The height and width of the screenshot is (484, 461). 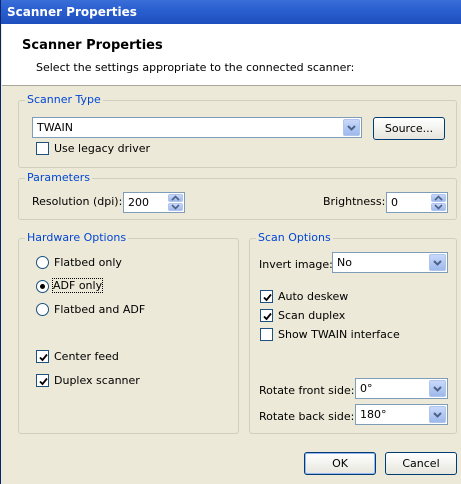 I want to click on brightness-label: Brightness:, so click(x=354, y=201).